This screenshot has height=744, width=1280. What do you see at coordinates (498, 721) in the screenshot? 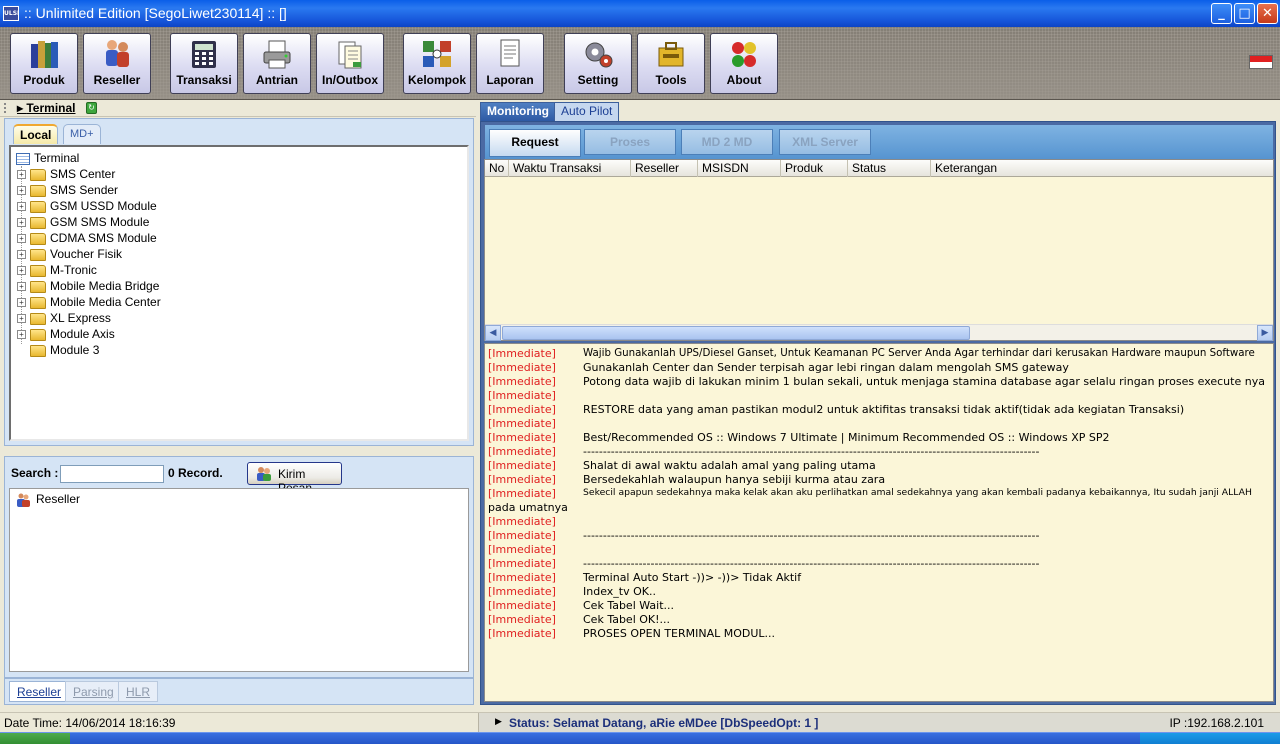
I see `expand-arrow-icon: ▶` at bounding box center [498, 721].